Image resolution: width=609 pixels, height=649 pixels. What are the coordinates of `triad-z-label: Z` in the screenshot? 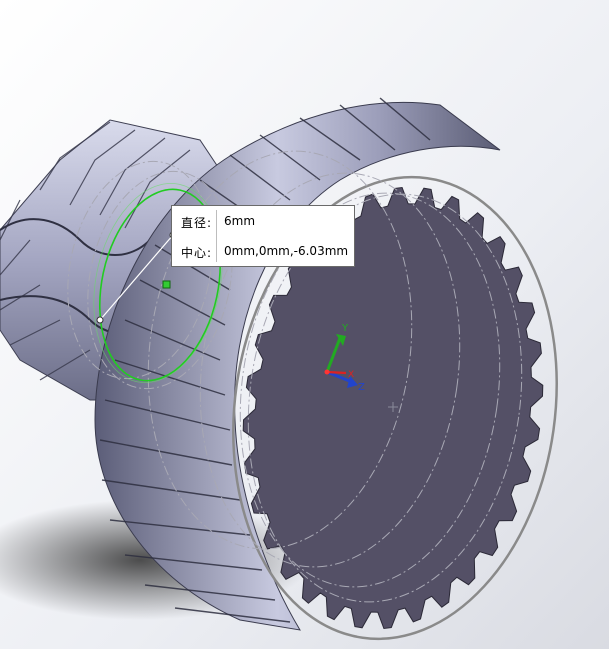 It's located at (361, 387).